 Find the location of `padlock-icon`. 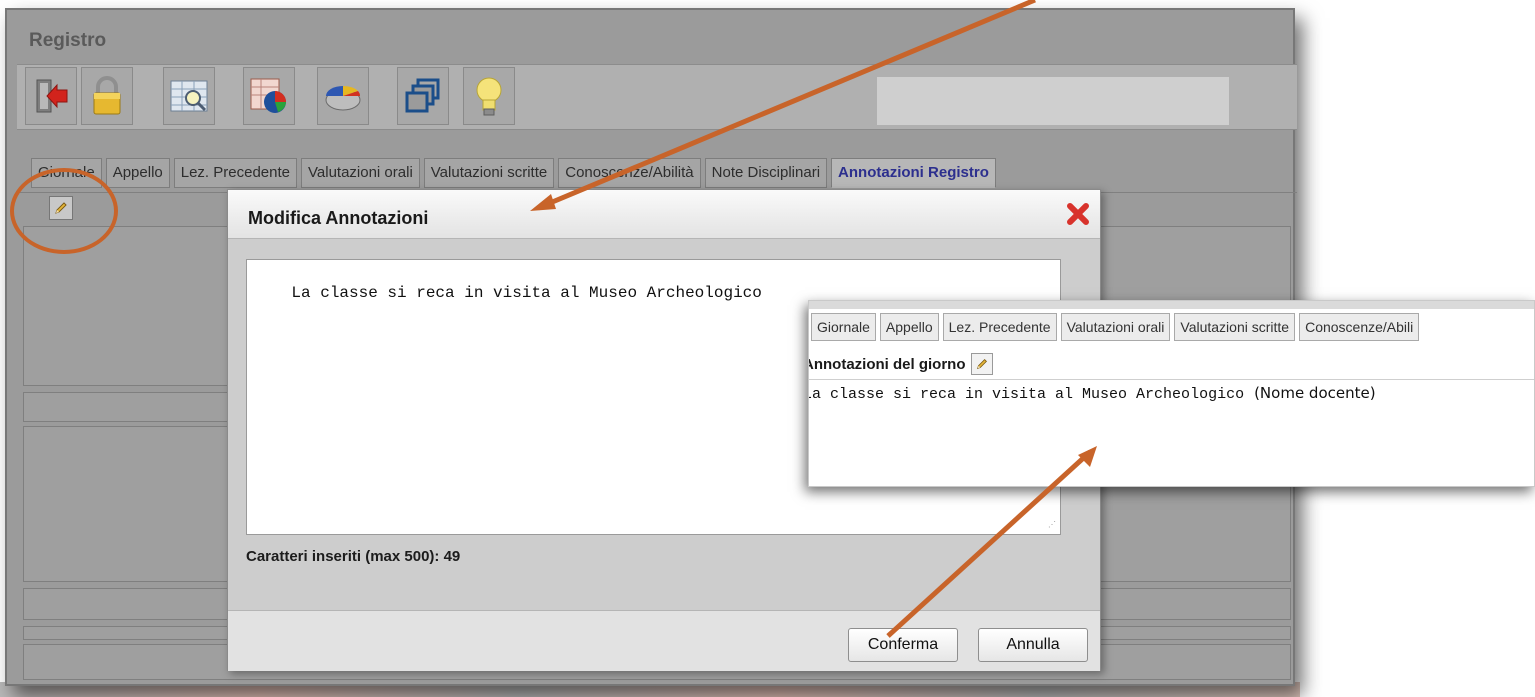

padlock-icon is located at coordinates (107, 95).